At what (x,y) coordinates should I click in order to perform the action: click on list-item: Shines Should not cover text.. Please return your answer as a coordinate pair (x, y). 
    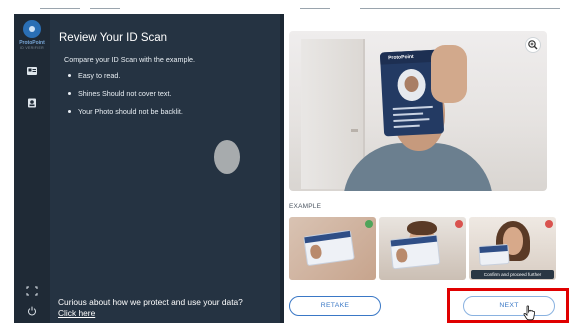
    Looking at the image, I should click on (125, 98).